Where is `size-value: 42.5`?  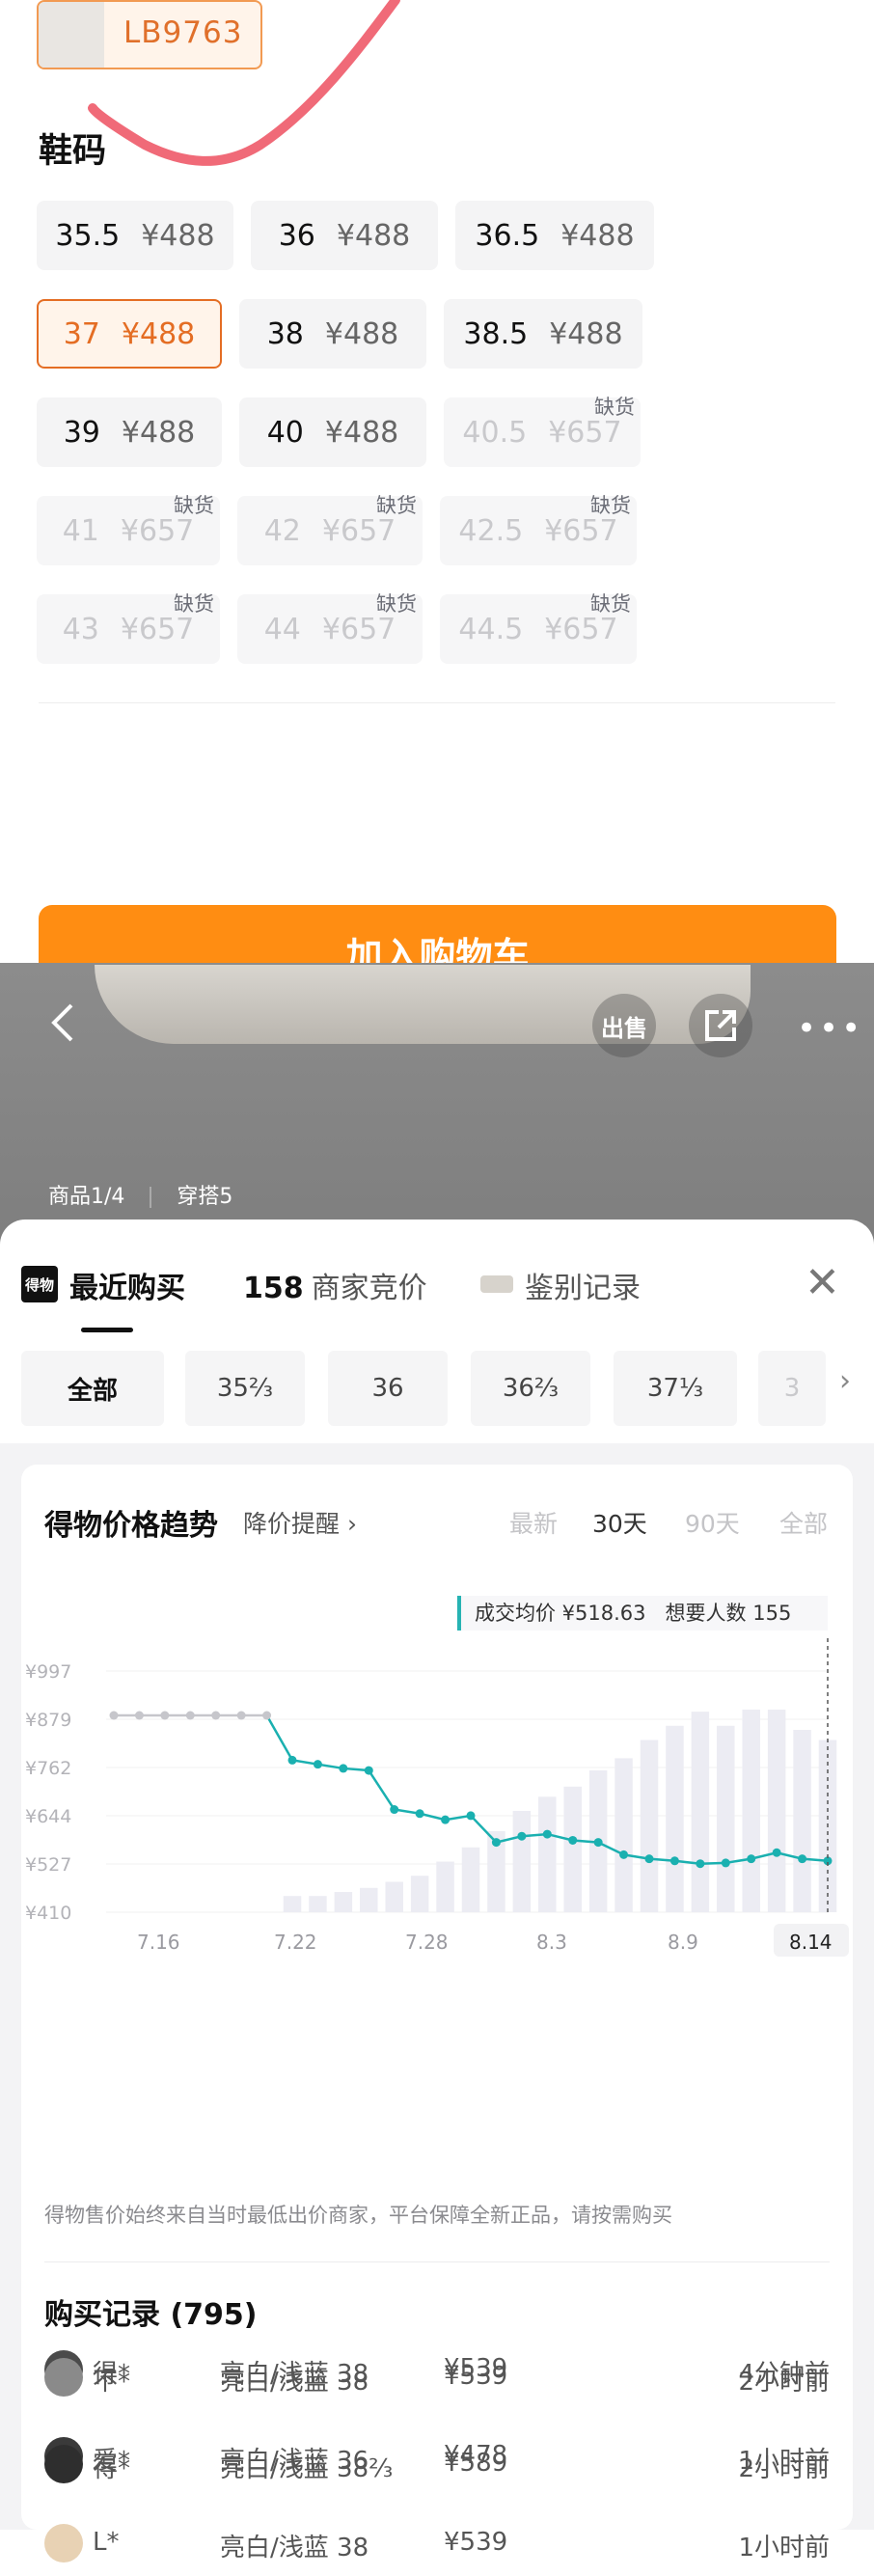
size-value: 42.5 is located at coordinates (491, 530).